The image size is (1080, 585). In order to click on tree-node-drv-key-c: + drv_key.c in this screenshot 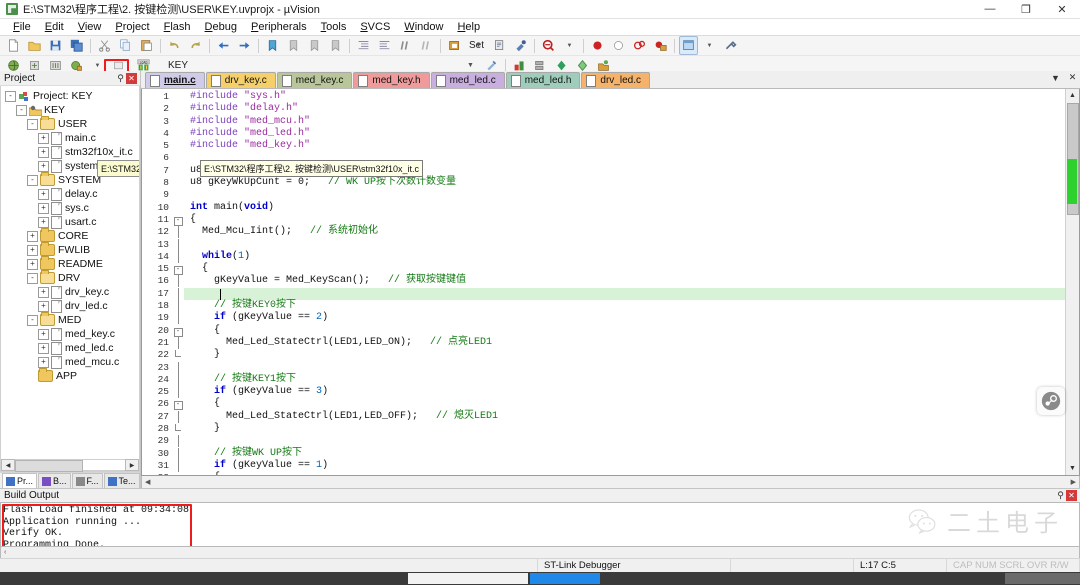, I will do `click(70, 292)`.